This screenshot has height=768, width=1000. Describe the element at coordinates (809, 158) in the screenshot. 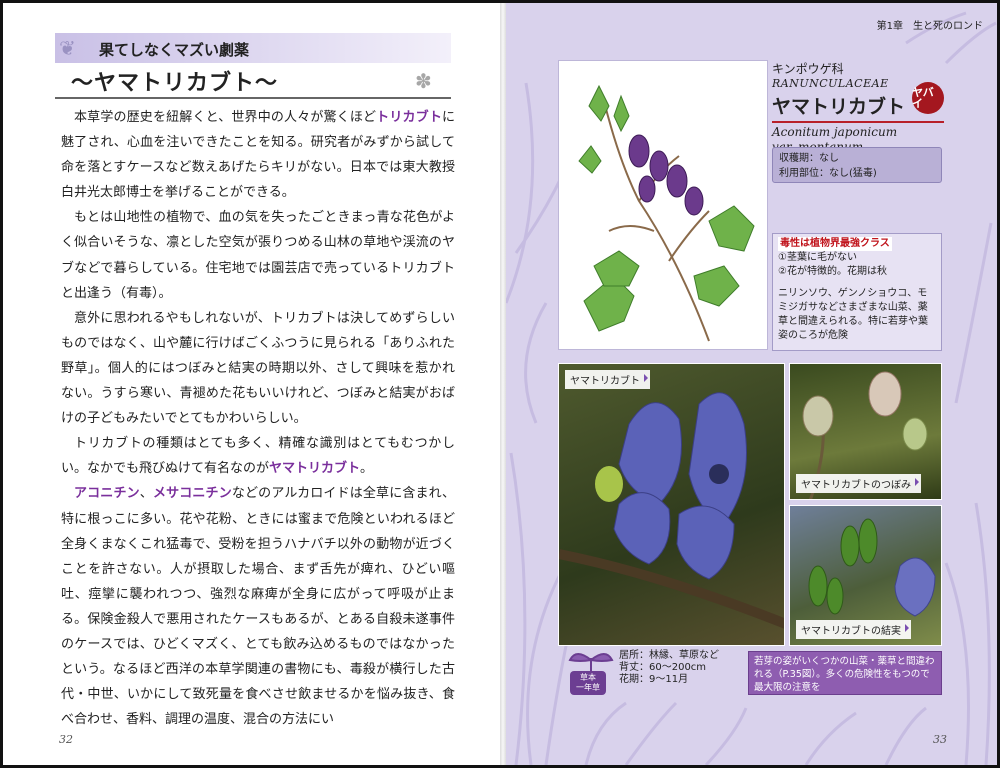

I see `harvest-text: 収穫期：なし` at that location.